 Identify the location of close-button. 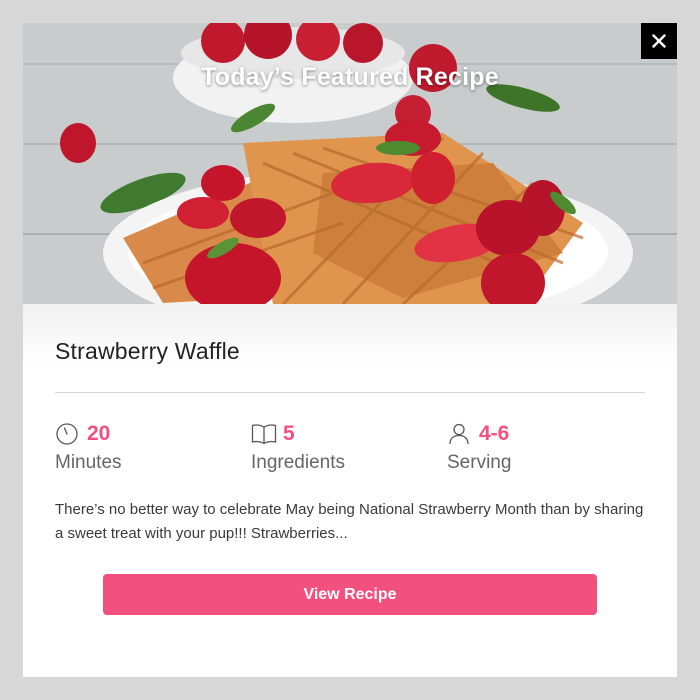
(659, 41).